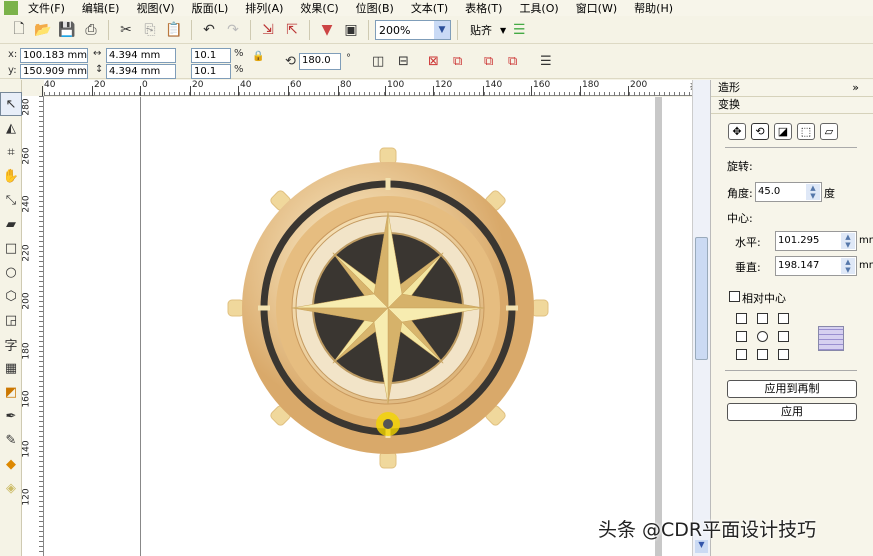 The width and height of the screenshot is (873, 556). Describe the element at coordinates (327, 30) in the screenshot. I see `app-launcher-icon: ▼` at that location.